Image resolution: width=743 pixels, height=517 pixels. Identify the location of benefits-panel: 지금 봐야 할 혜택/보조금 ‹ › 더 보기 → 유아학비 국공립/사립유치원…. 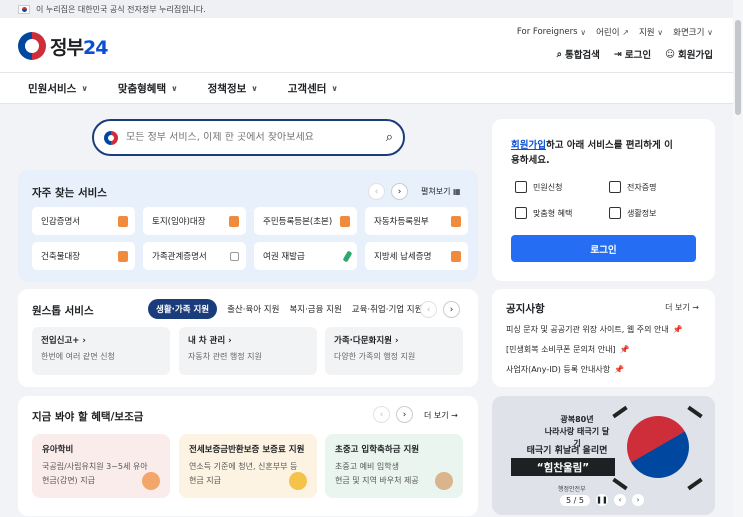
(248, 456).